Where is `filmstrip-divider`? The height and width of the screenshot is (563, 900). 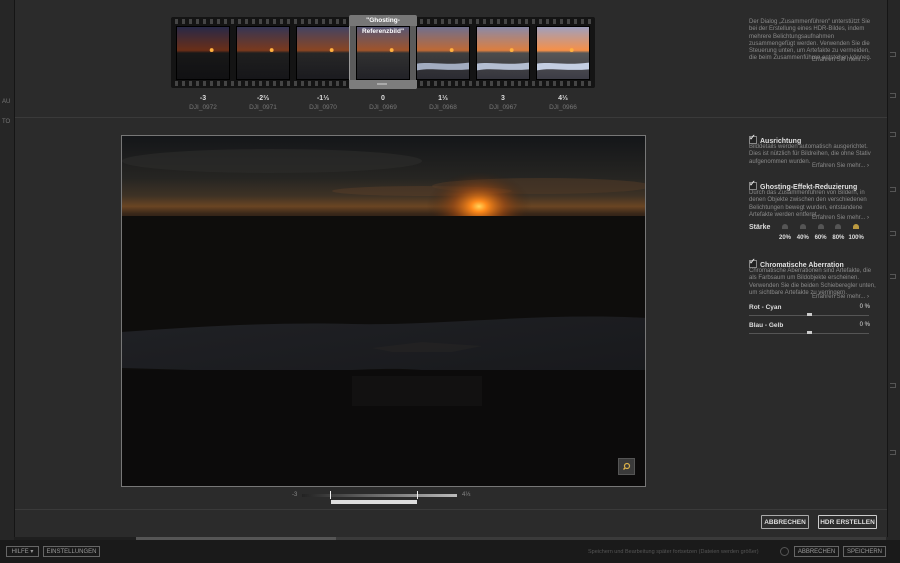
filmstrip-divider is located at coordinates (451, 117).